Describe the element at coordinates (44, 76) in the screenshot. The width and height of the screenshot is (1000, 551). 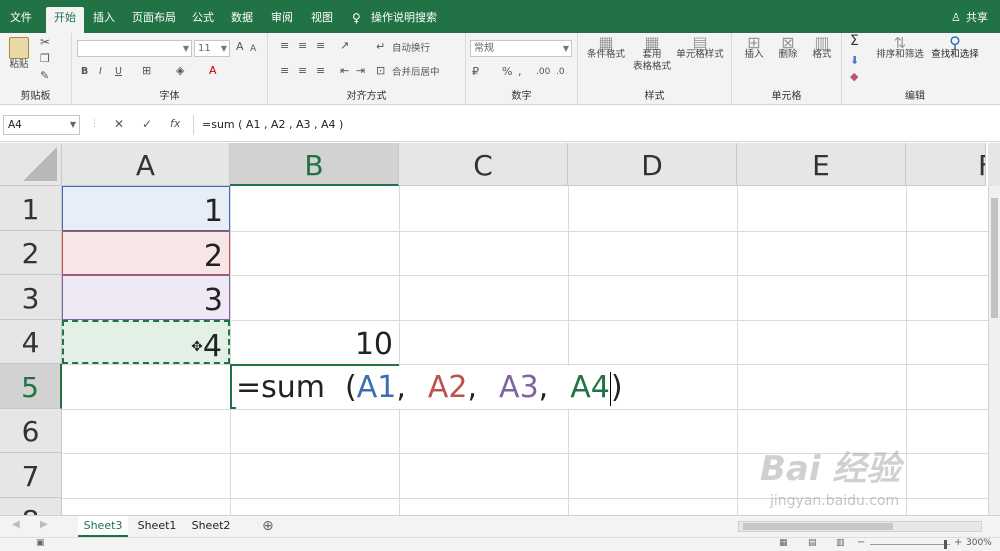
I see `format-painter-icon: ✎` at that location.